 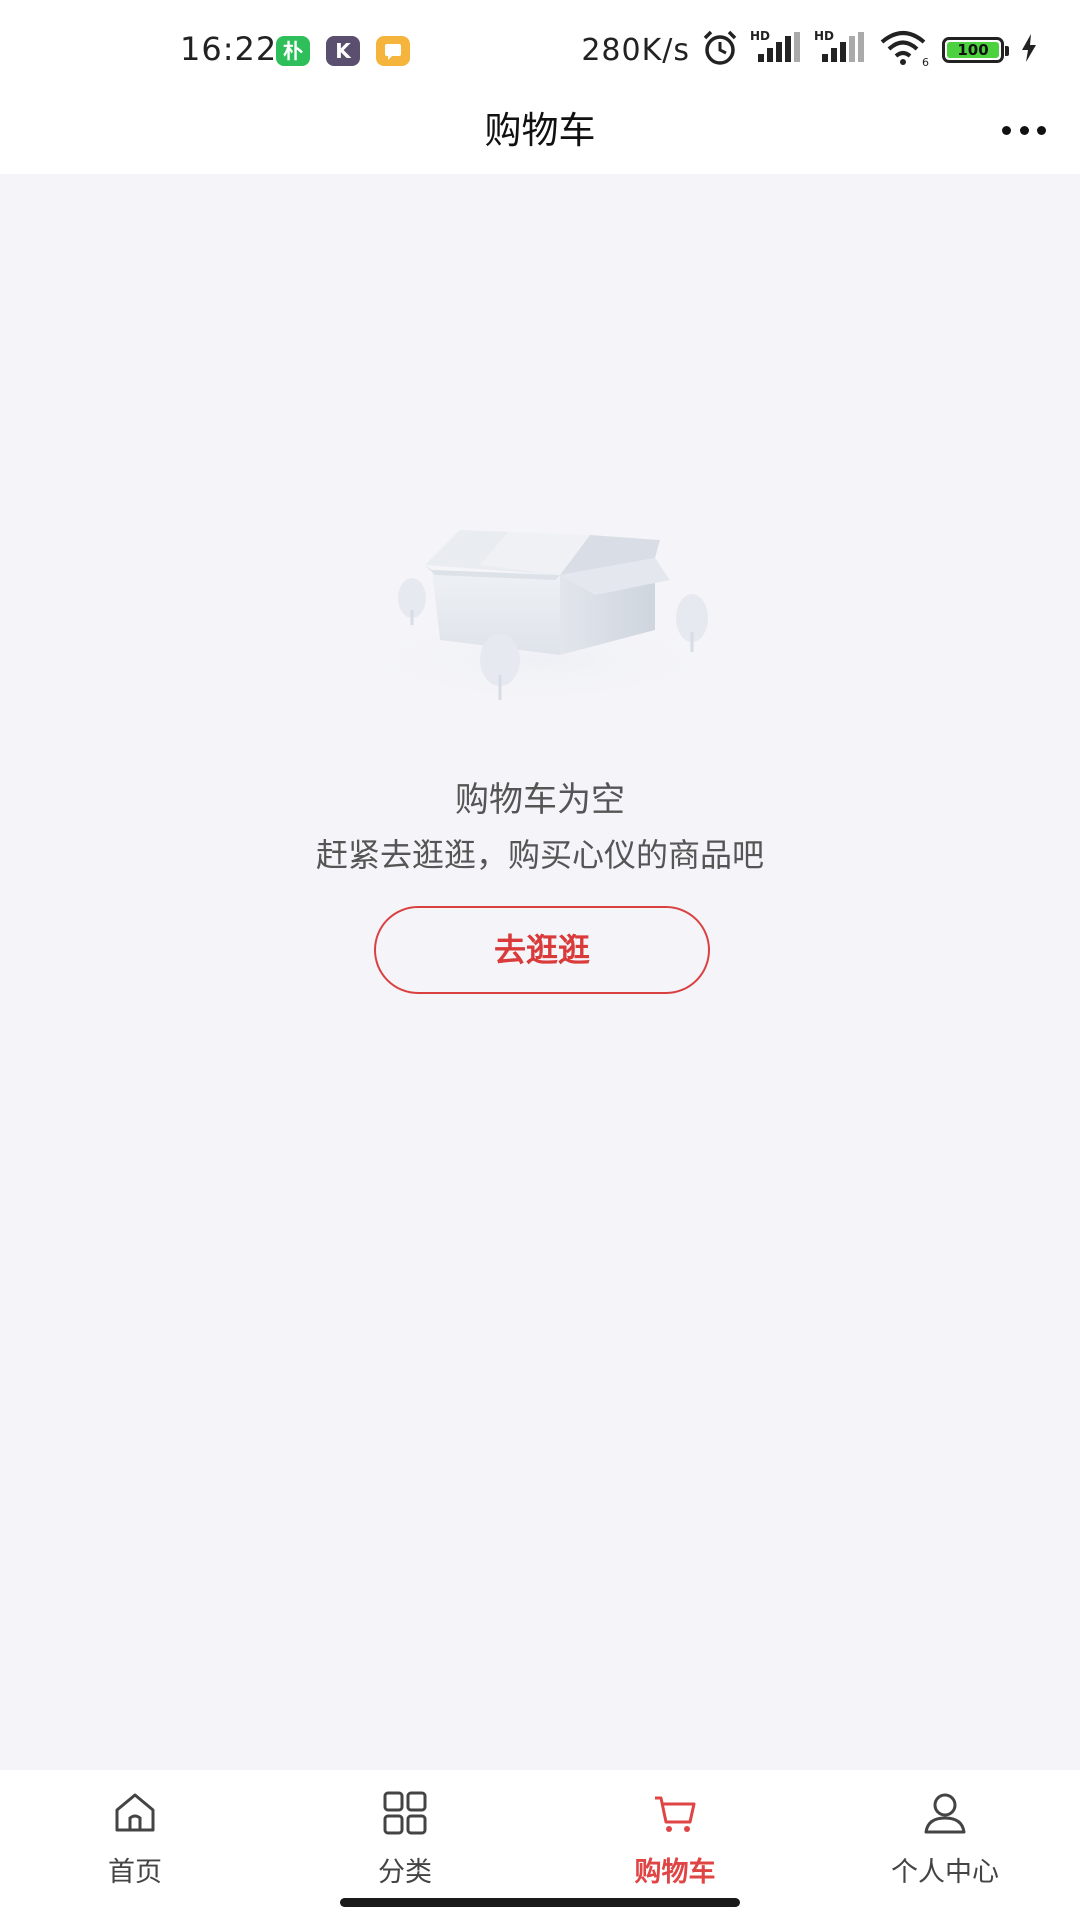 I want to click on empty-box-icon, so click(x=540, y=610).